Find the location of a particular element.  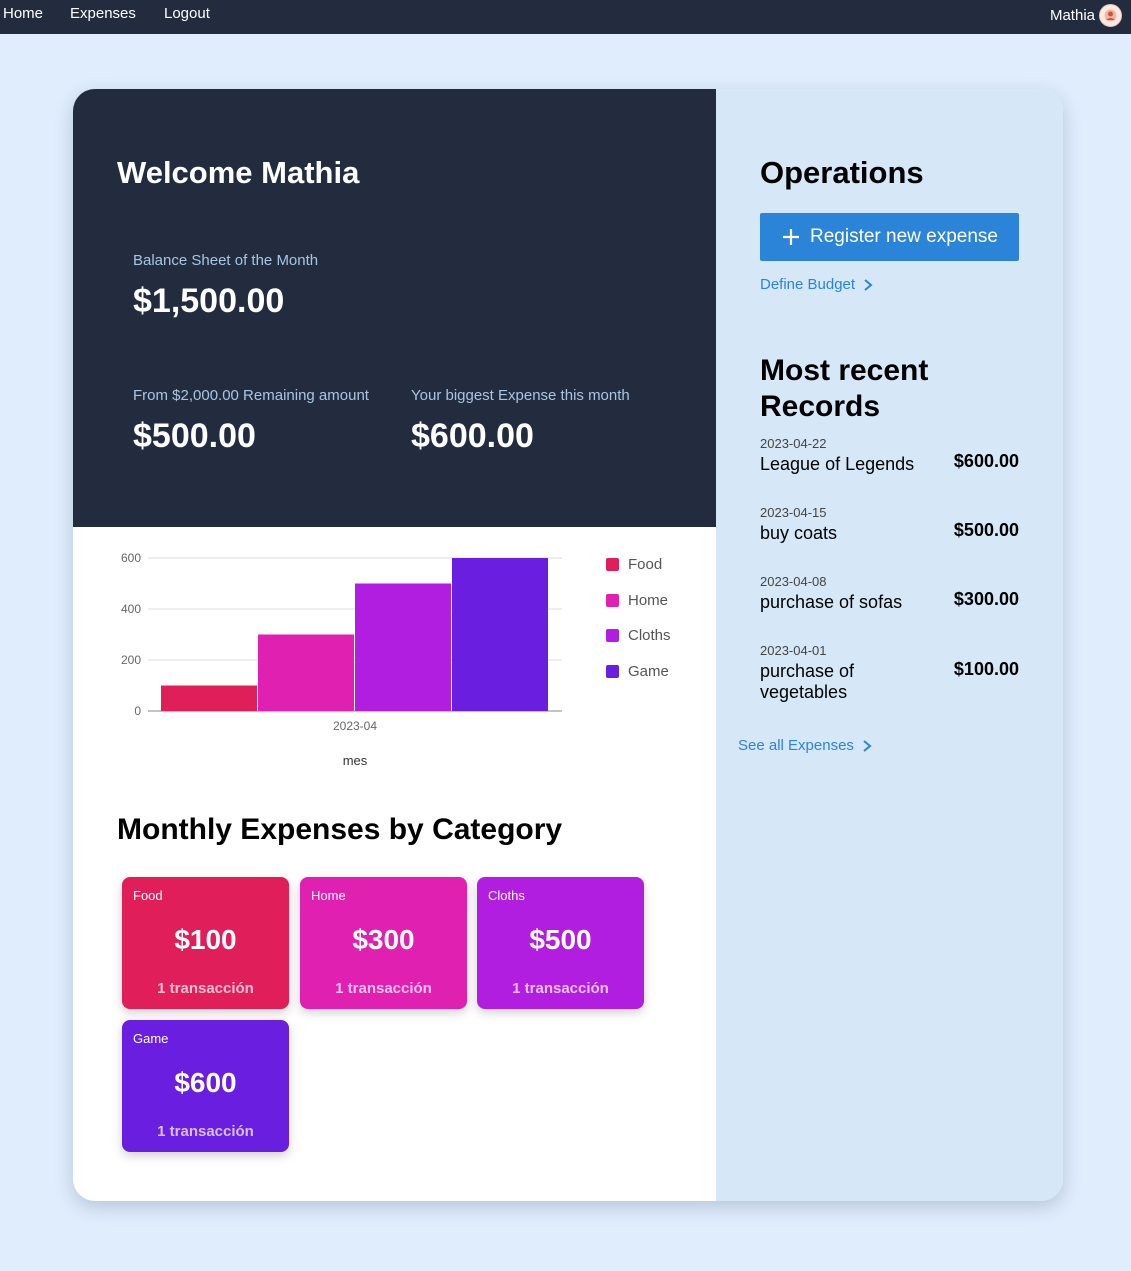

record-item: 2023-04-01 purchase of vegetables $100.00 is located at coordinates (889, 673).